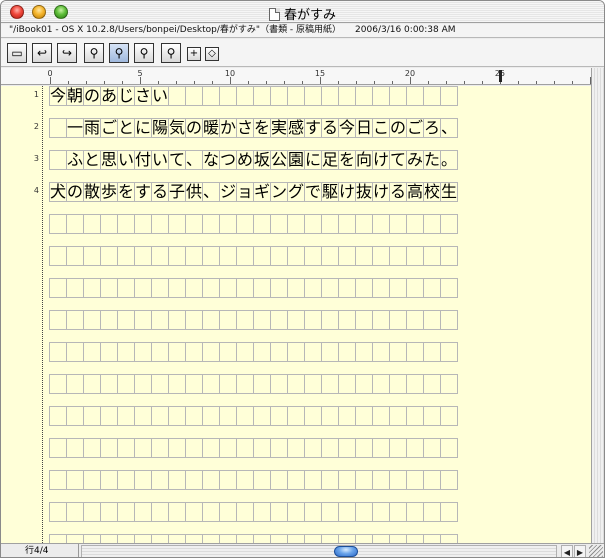 This screenshot has height=558, width=605. I want to click on find-previous-icon: ⚲, so click(171, 53).